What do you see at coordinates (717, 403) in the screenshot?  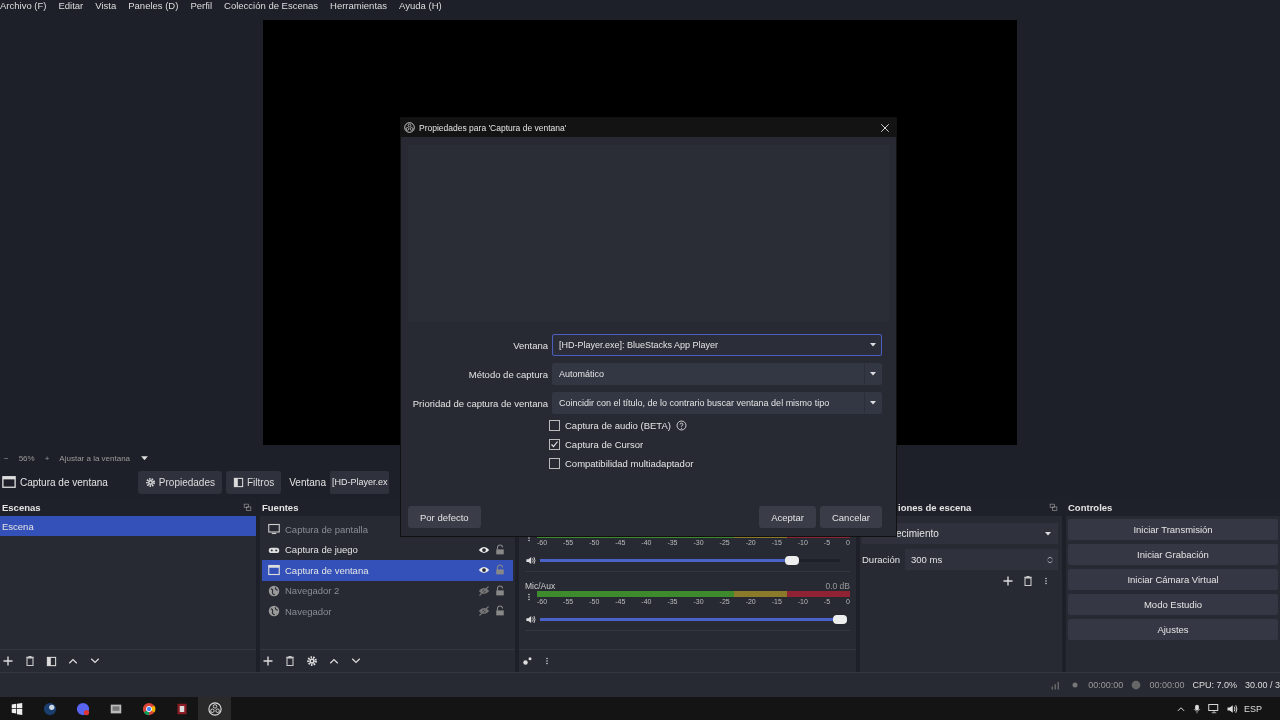 I see `dropdown: Coincidir con el título, de lo contrario buscar ventana del mismo tipo` at bounding box center [717, 403].